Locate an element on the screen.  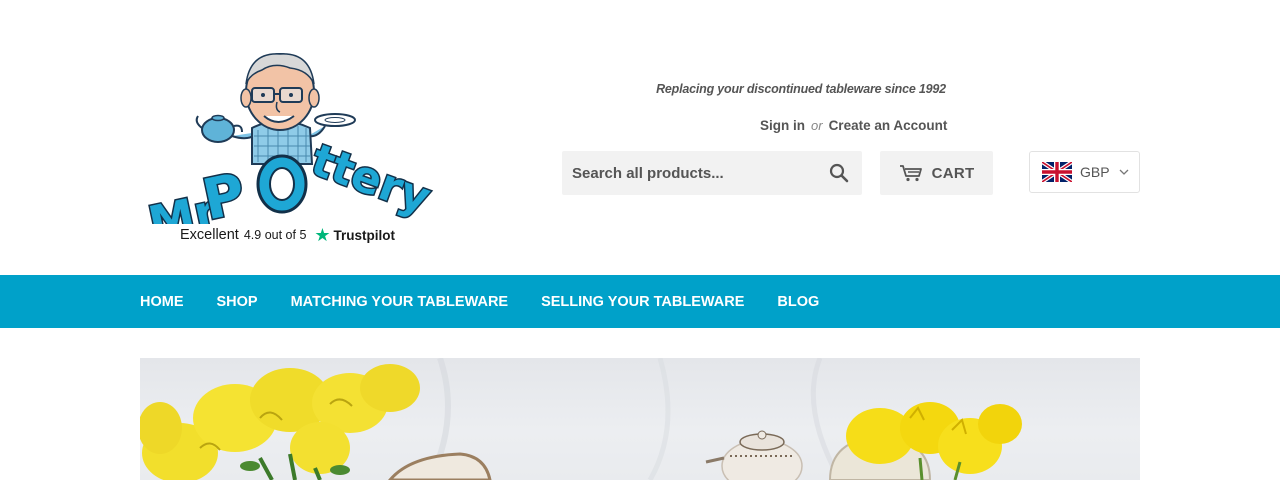
mr-pottery-logo-image: Mr P ttery is located at coordinates (290, 138).